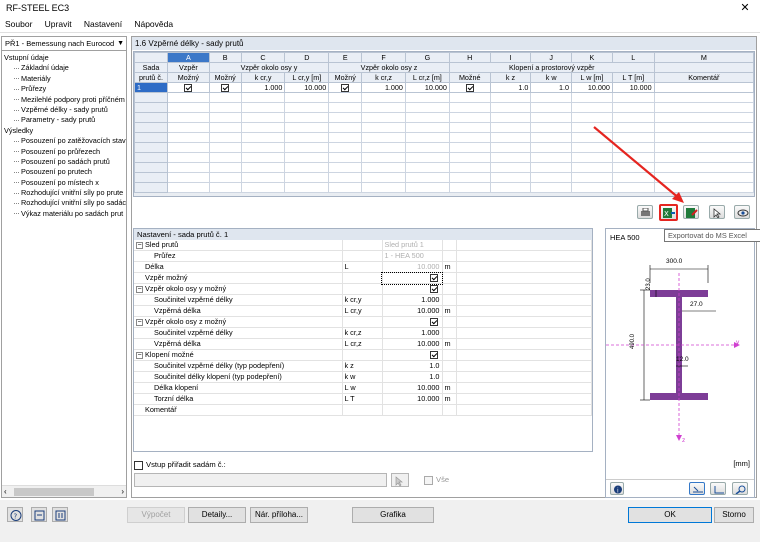  I want to click on col-letter: I, so click(510, 57).